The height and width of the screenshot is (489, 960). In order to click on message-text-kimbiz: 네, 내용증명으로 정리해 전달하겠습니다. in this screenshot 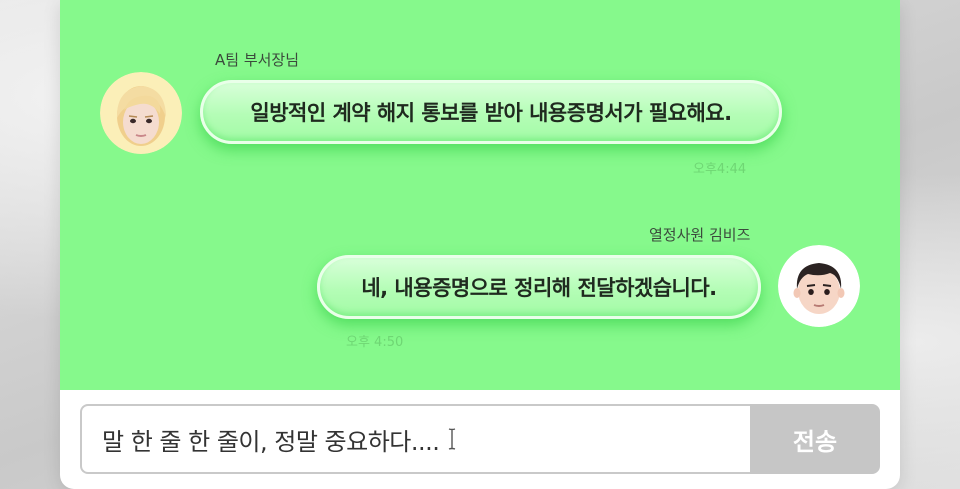, I will do `click(539, 288)`.